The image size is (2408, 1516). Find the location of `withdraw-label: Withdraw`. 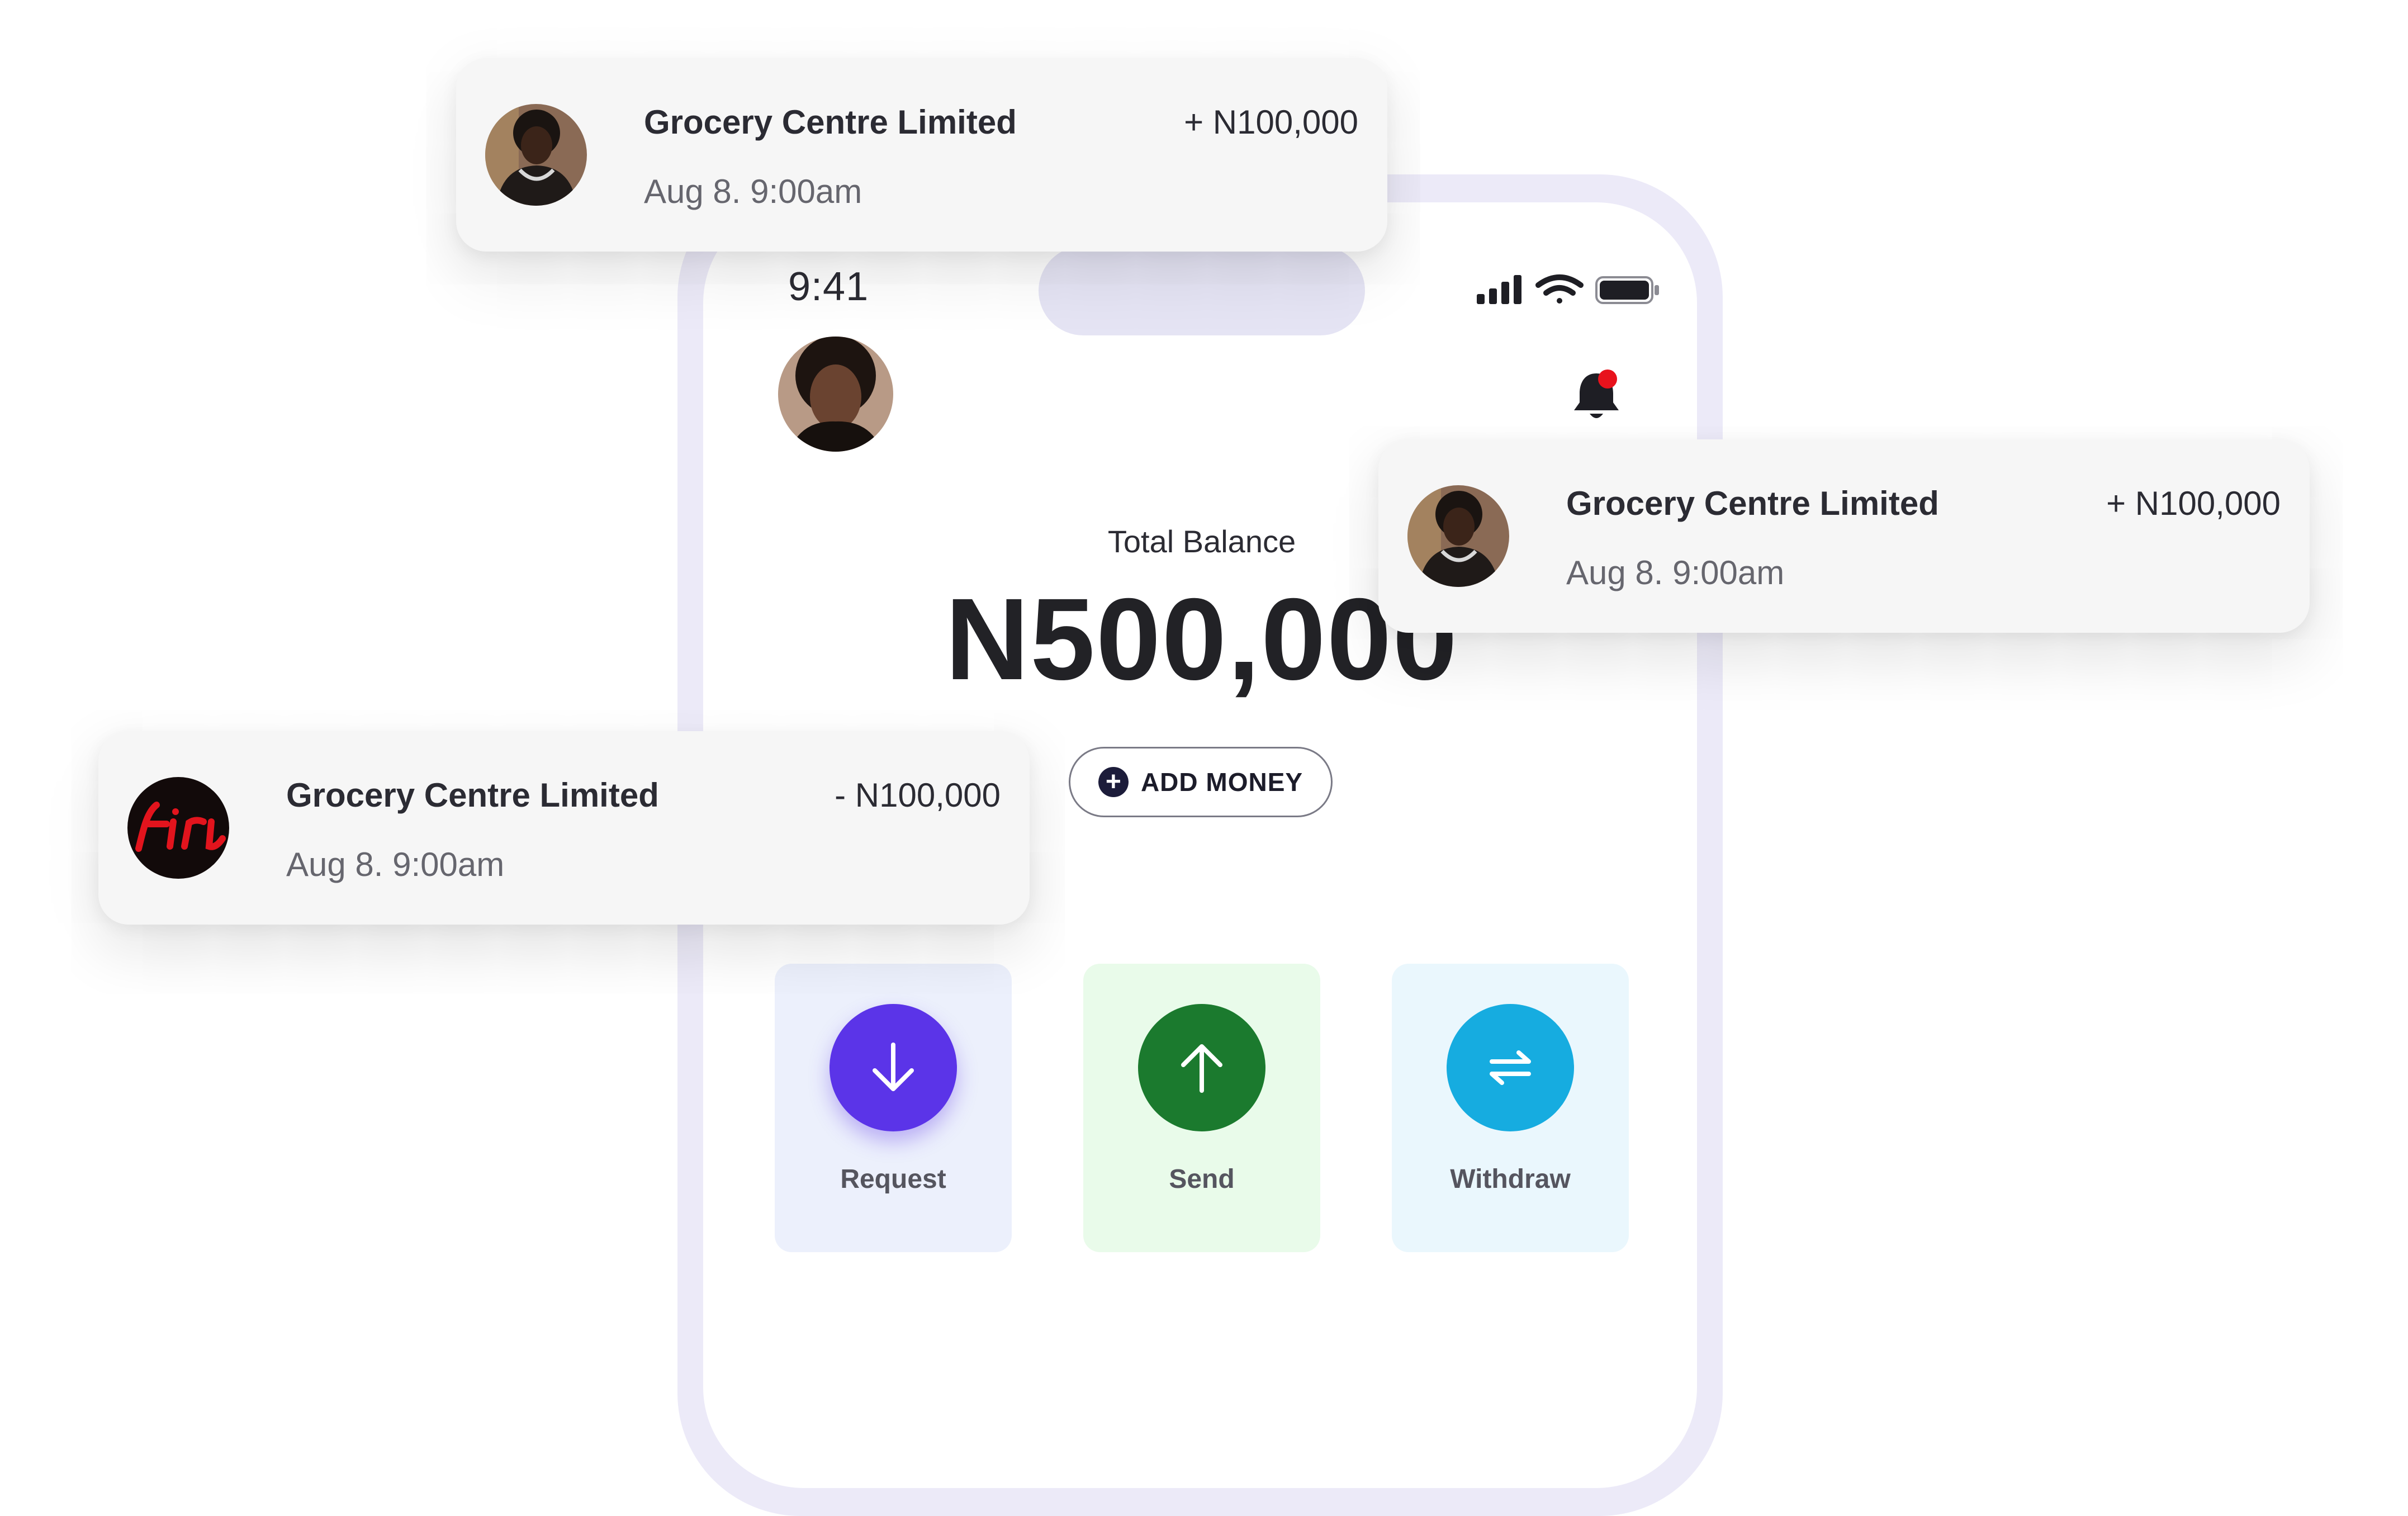

withdraw-label: Withdraw is located at coordinates (1510, 1179).